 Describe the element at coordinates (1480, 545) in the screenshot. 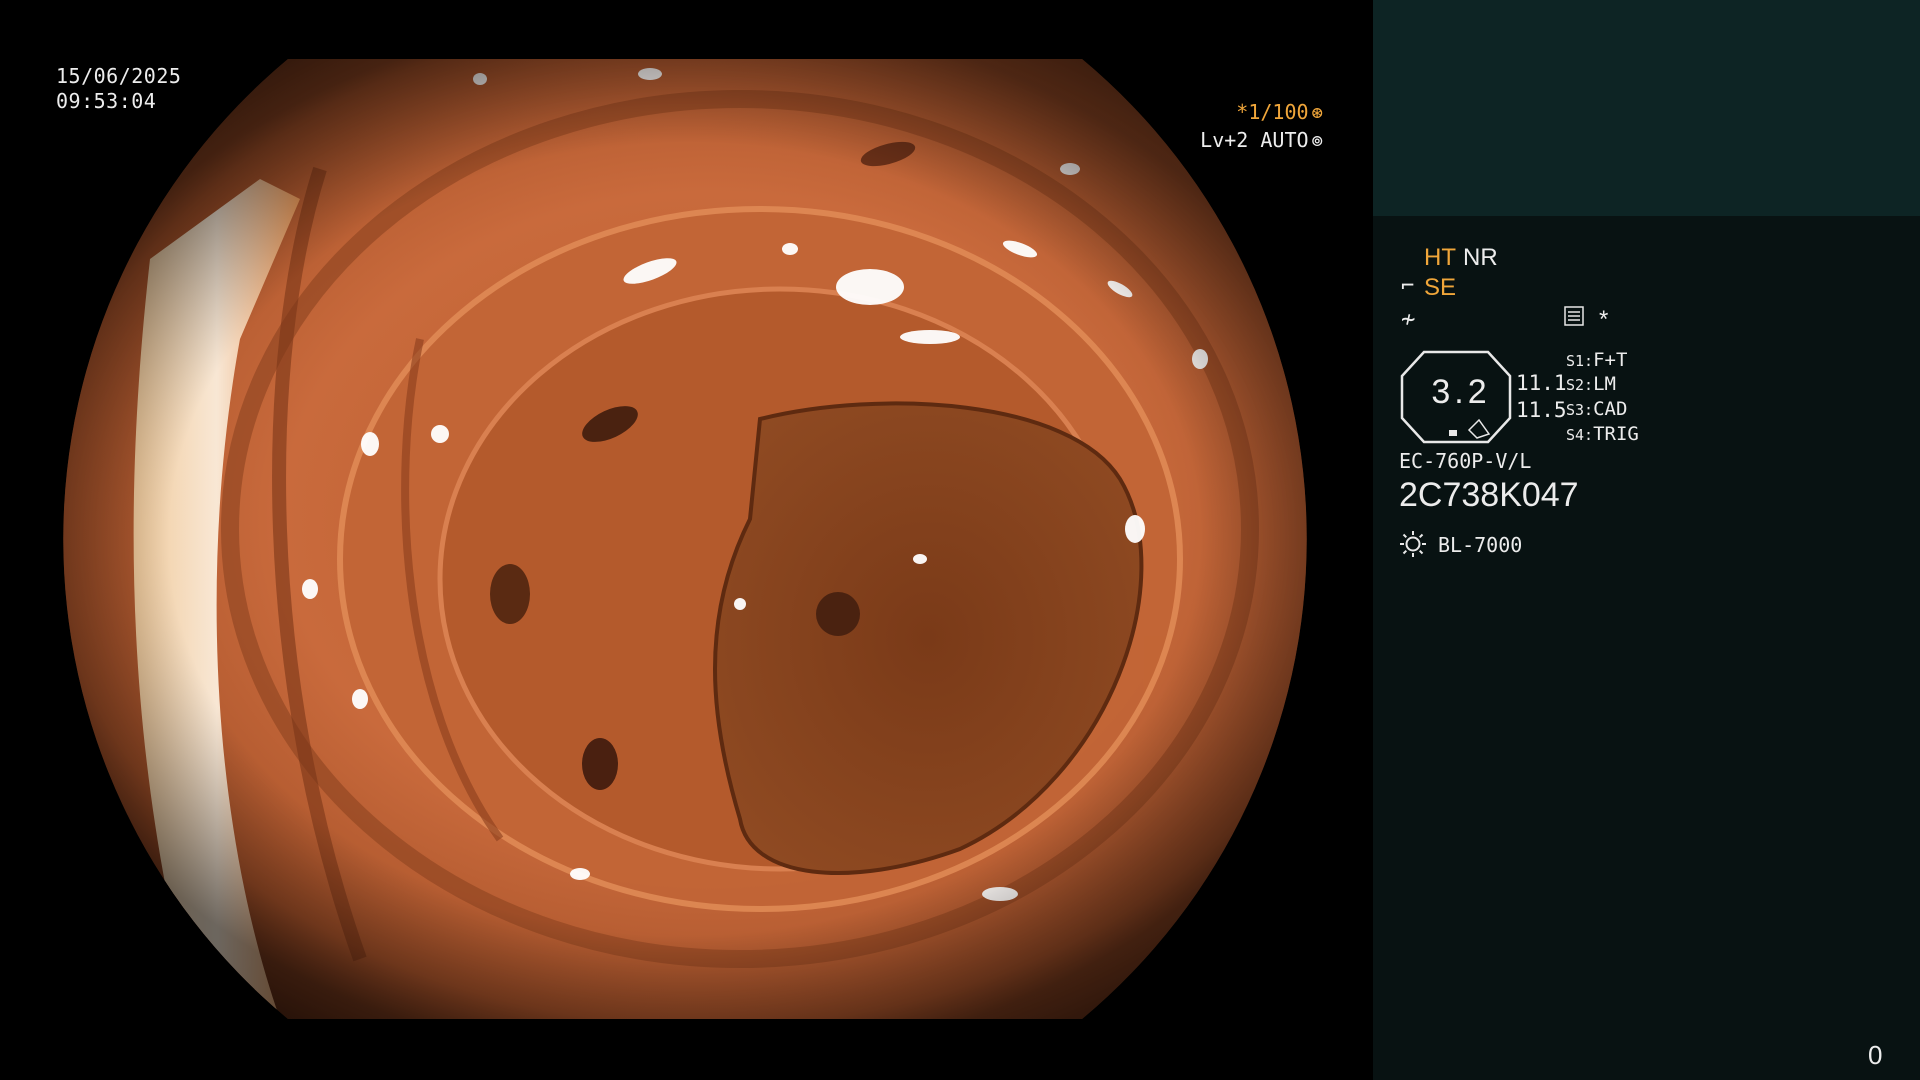

I see `light-source-label: BL-7000` at that location.